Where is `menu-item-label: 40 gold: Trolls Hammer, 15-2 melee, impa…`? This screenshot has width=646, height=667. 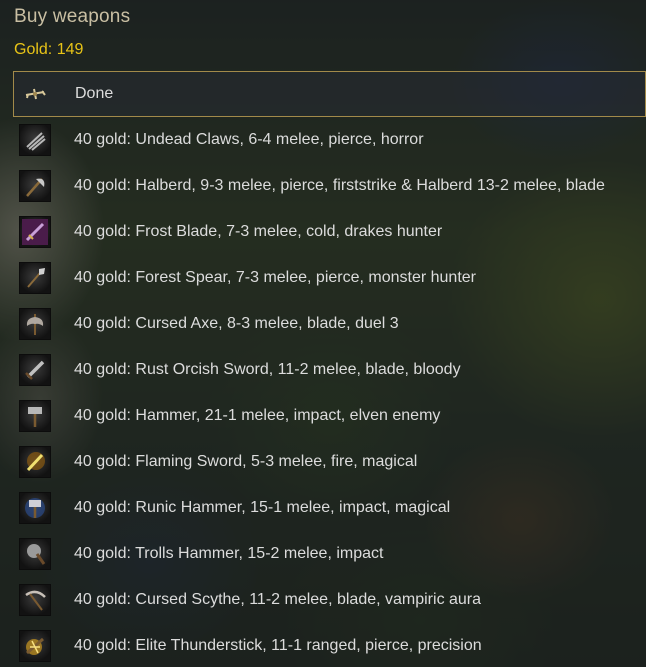 menu-item-label: 40 gold: Trolls Hammer, 15-2 melee, impa… is located at coordinates (229, 553).